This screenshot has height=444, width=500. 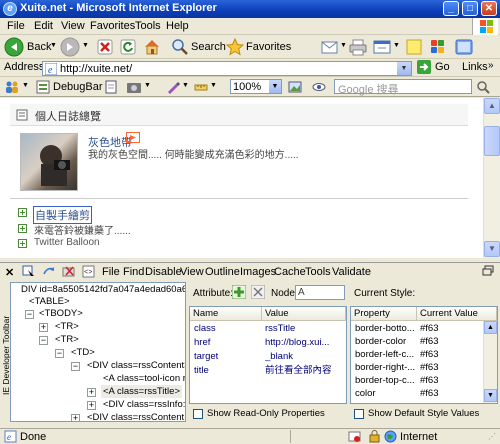 What do you see at coordinates (258, 292) in the screenshot?
I see `remove-attribute-icon` at bounding box center [258, 292].